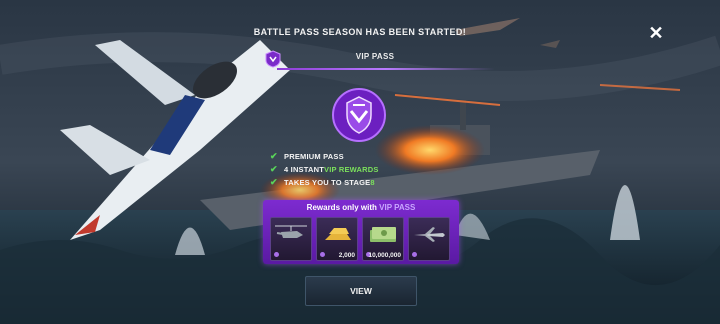 This screenshot has width=720, height=324. I want to click on rewards-title: Rewards only with VIP PASS, so click(361, 207).